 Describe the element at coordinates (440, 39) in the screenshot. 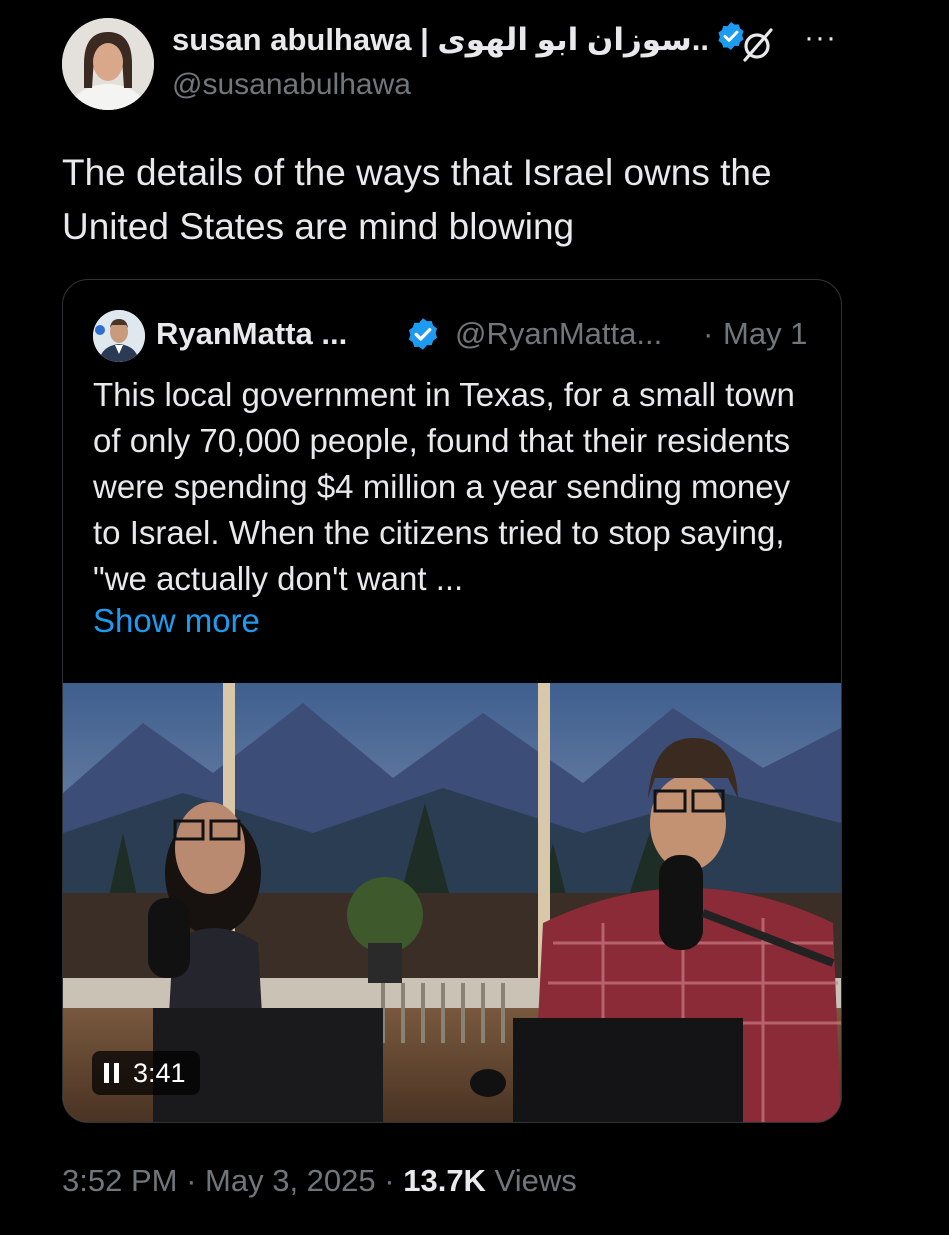

I see `author-name-text: susan abulhawa | سوزان ابو الهوى..` at that location.